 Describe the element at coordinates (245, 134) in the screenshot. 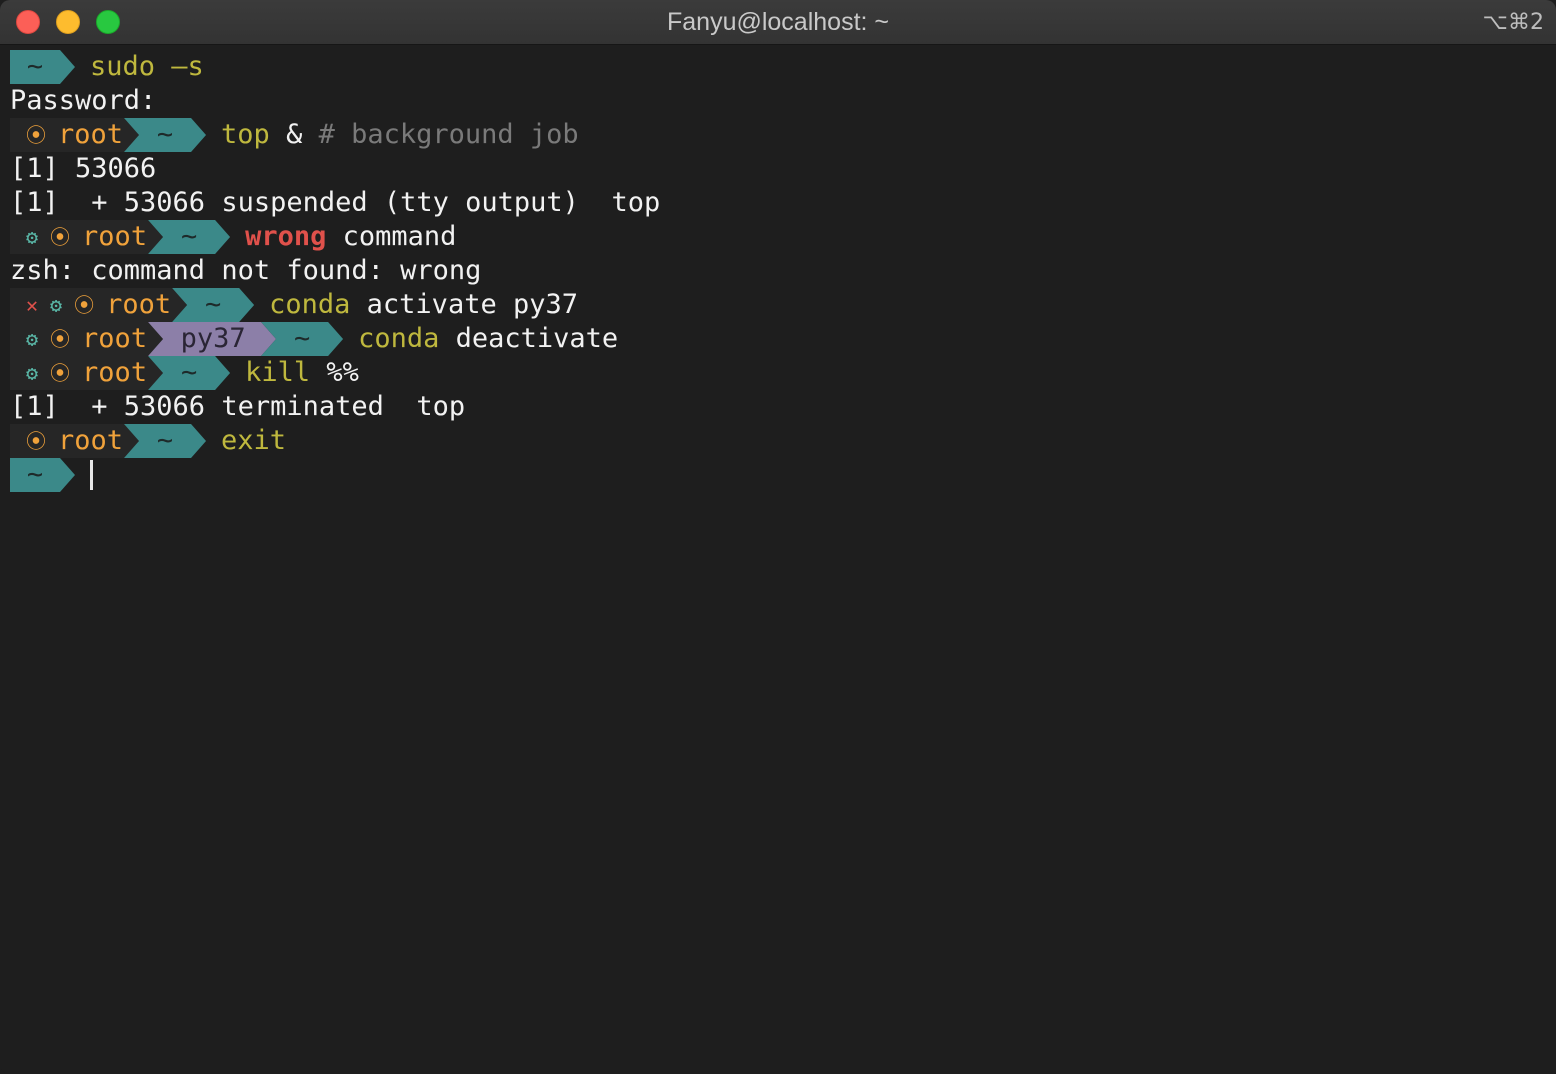

I see `command-name: top` at that location.